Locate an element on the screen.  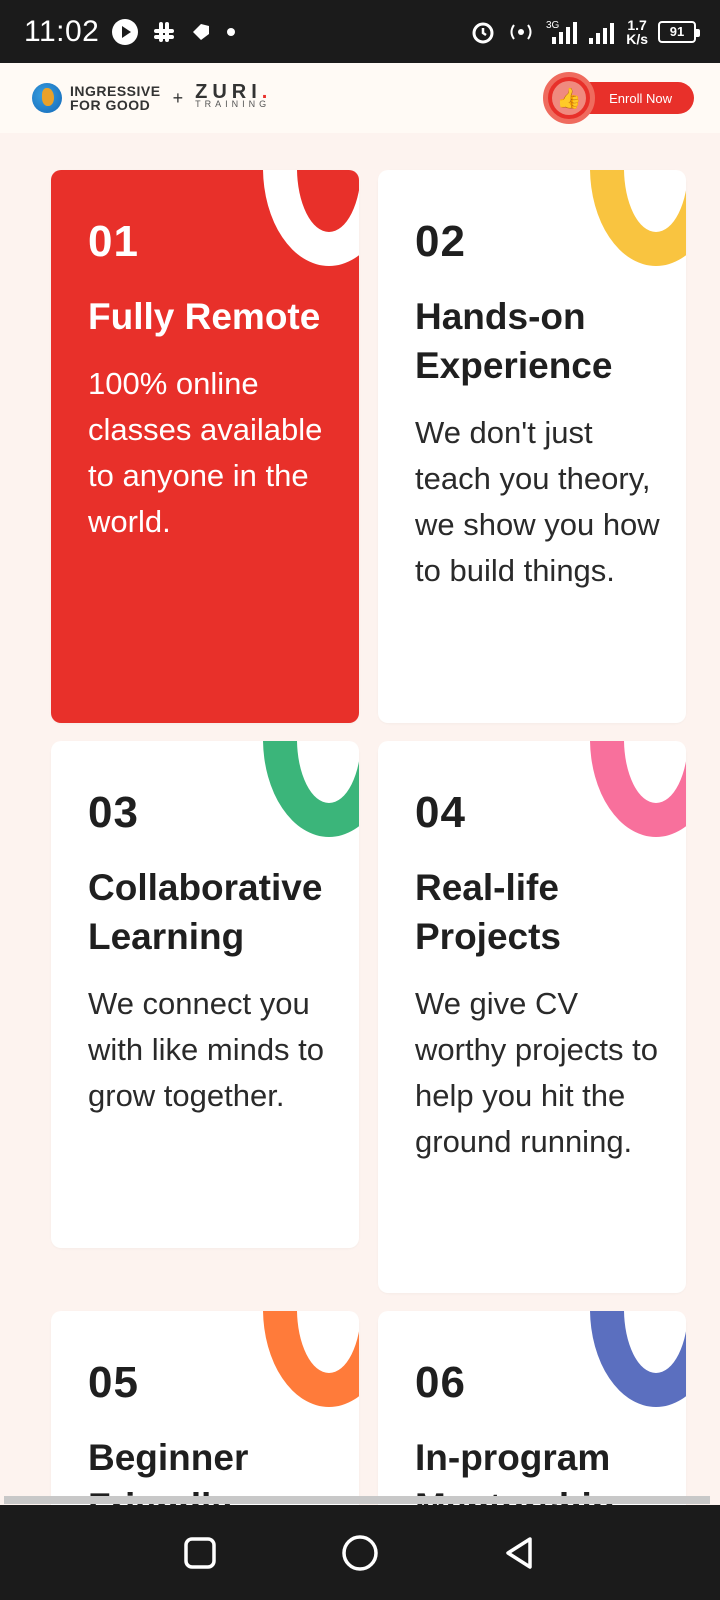
system-nav-bar is located at coordinates (360, 1552).